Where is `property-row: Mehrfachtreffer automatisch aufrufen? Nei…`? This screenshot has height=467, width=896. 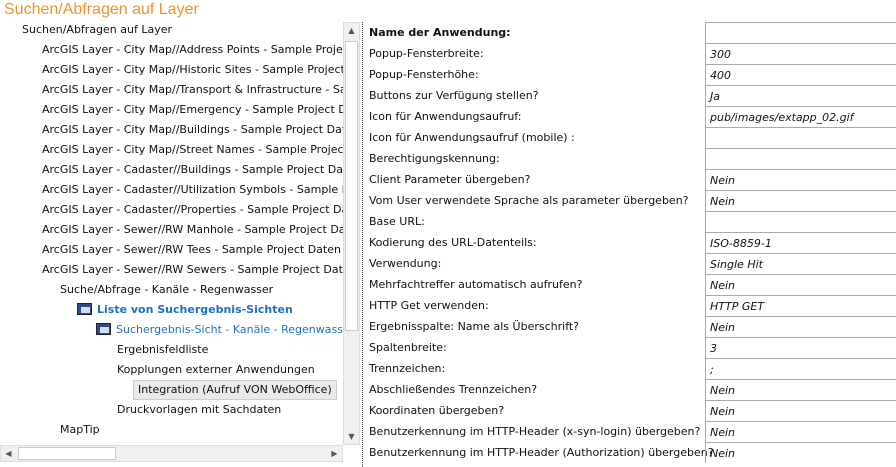
property-row: Mehrfachtreffer automatisch aufrufen? Nei… is located at coordinates (629, 284).